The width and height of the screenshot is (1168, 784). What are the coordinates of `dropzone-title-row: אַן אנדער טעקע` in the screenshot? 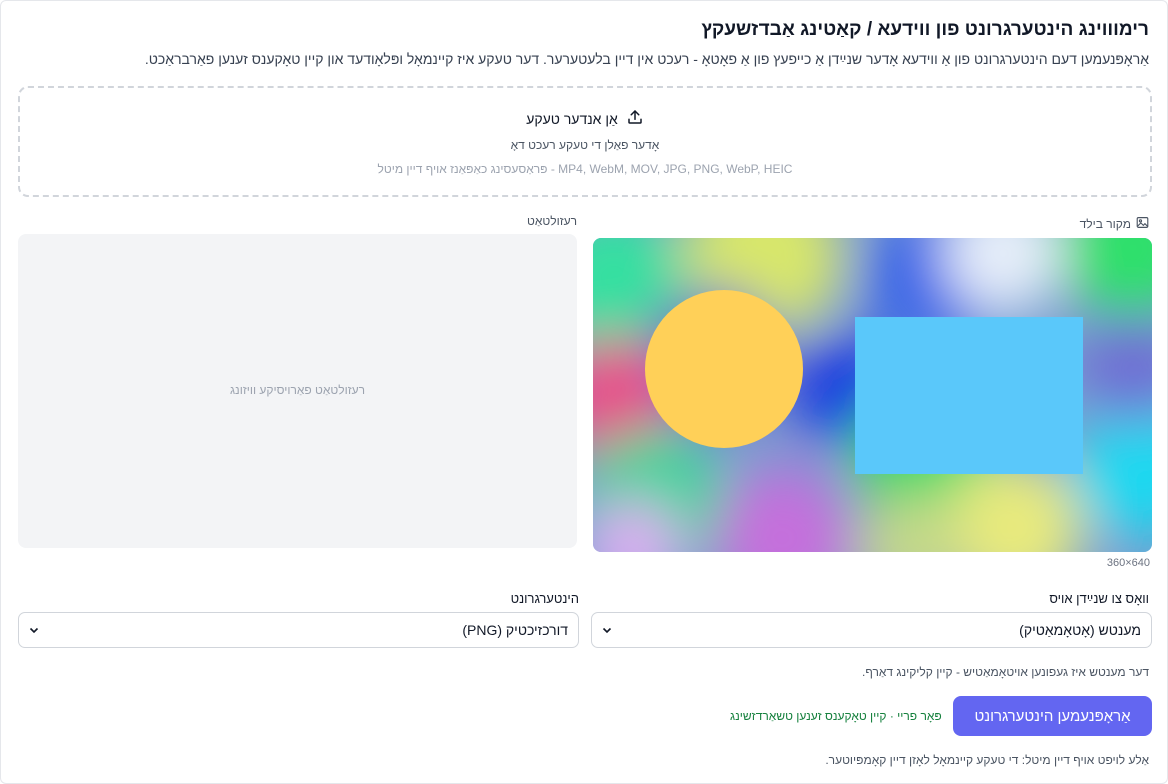 It's located at (585, 118).